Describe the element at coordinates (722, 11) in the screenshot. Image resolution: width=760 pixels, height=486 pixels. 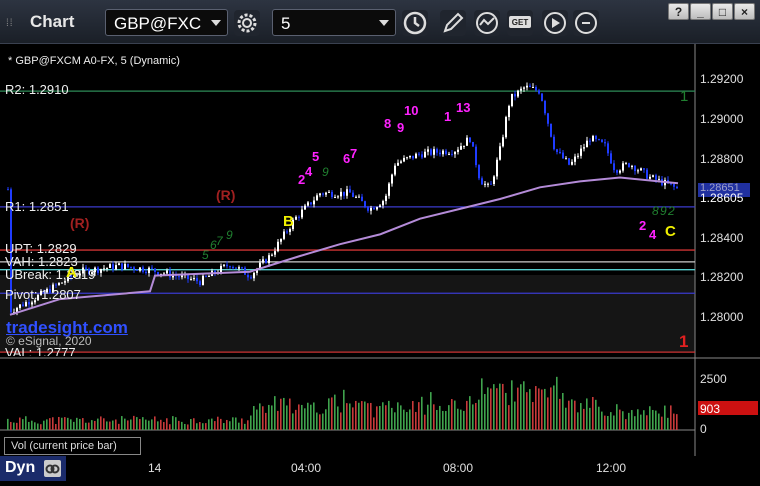
I see `maximize-button: □` at that location.